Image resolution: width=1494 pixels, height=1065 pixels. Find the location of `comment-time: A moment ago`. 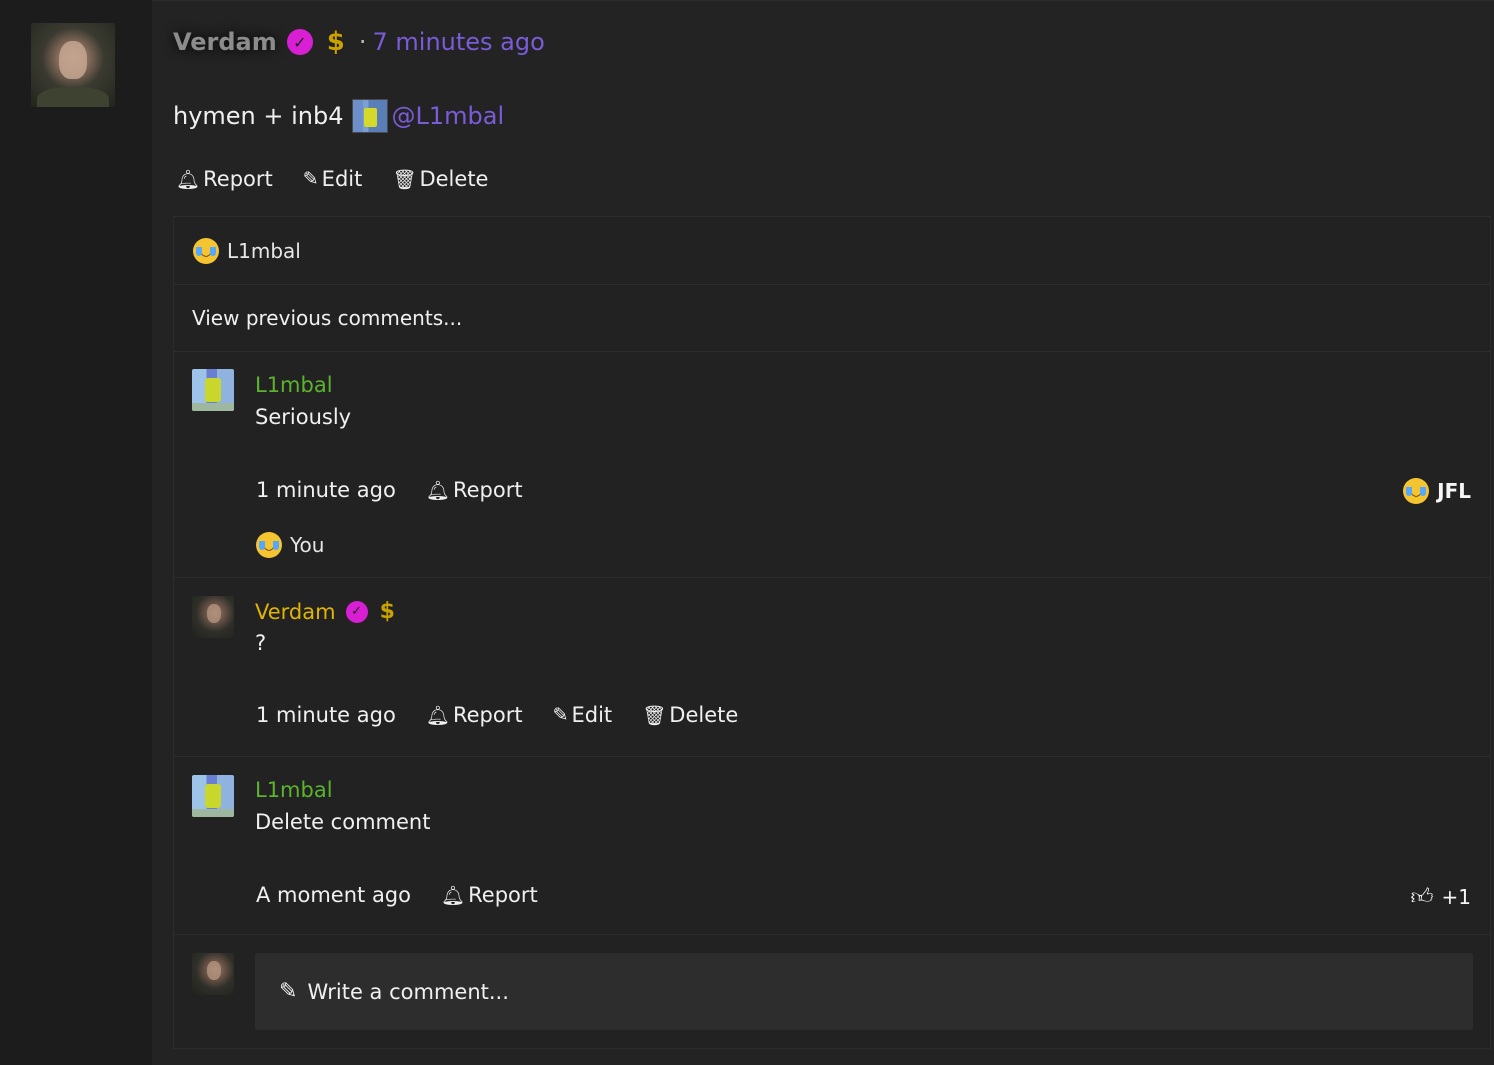

comment-time: A moment ago is located at coordinates (333, 895).